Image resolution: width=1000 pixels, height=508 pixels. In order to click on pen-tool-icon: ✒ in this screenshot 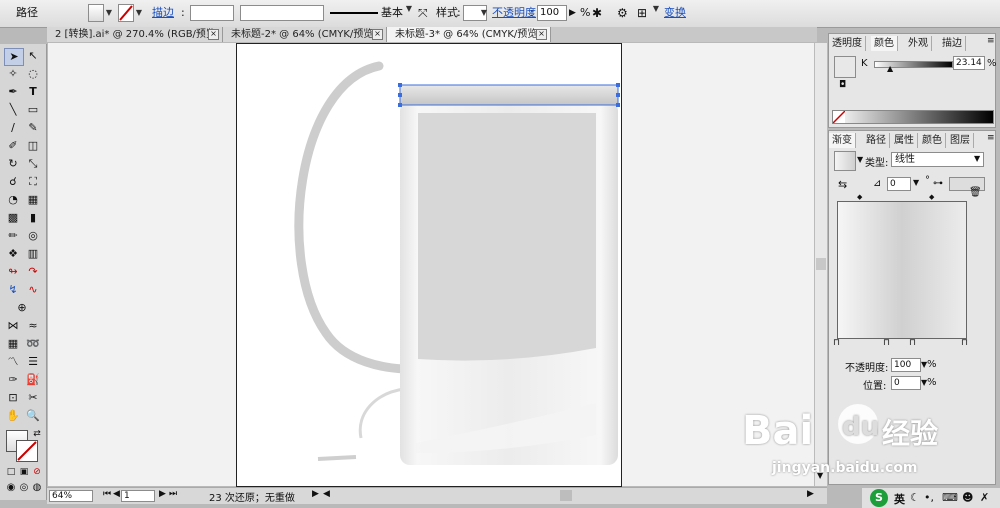, I will do `click(13, 92)`.